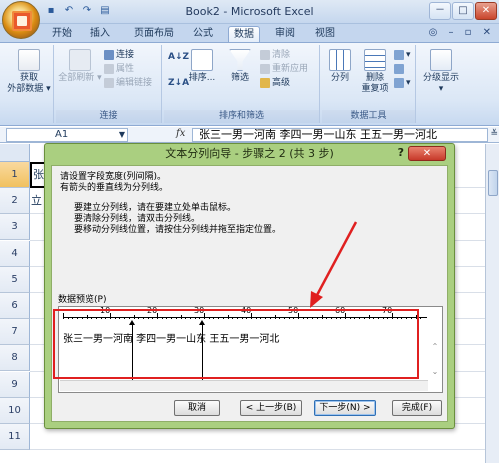 The width and height of the screenshot is (499, 463). What do you see at coordinates (375, 72) in the screenshot?
I see `remove-duplicates-button: 删除 重复项` at bounding box center [375, 72].